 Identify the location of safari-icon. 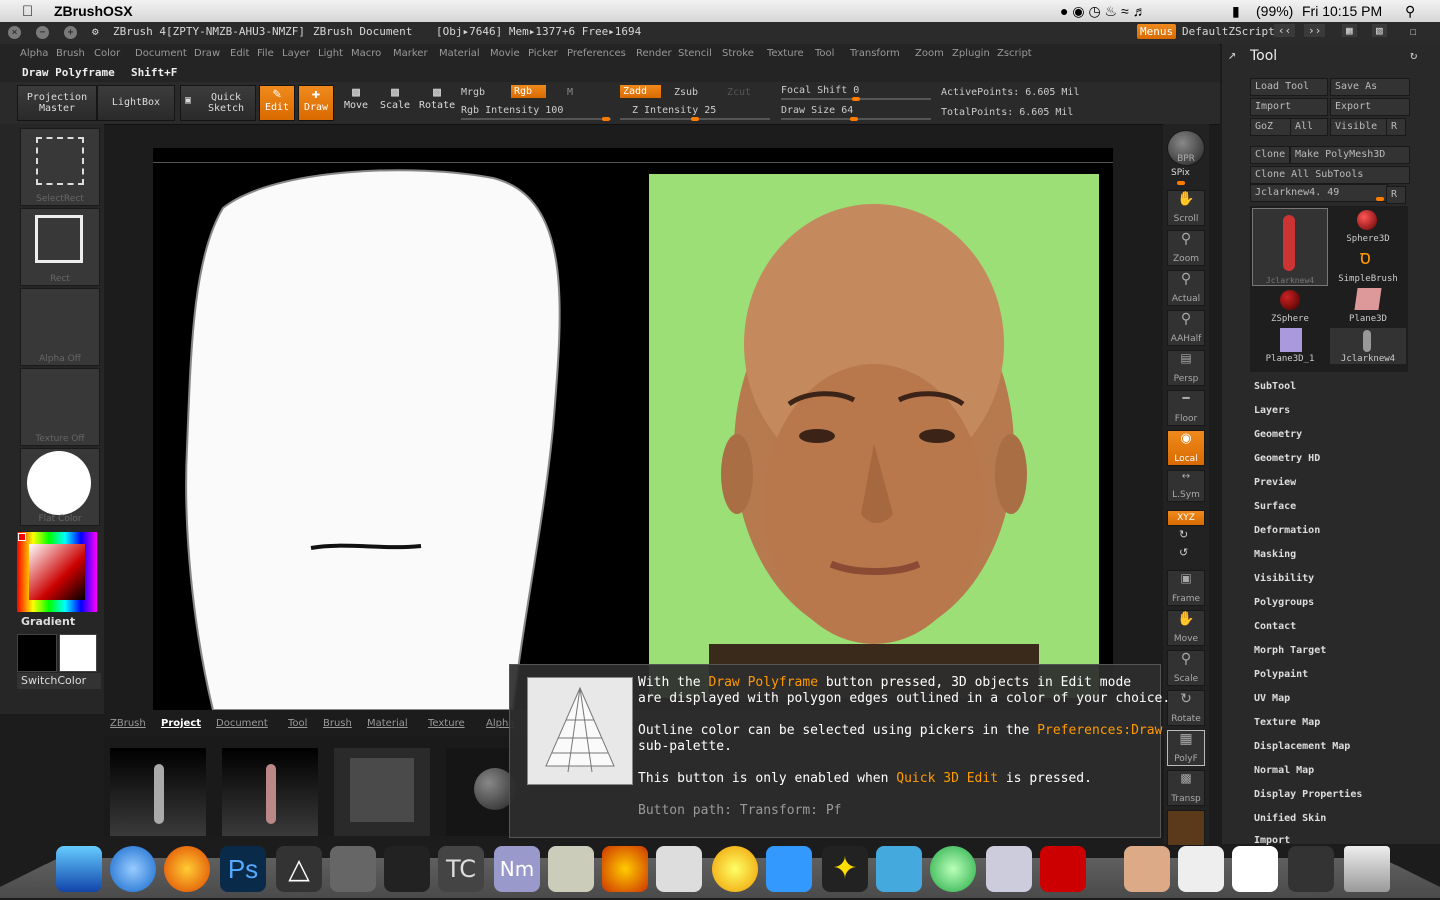
(133, 869).